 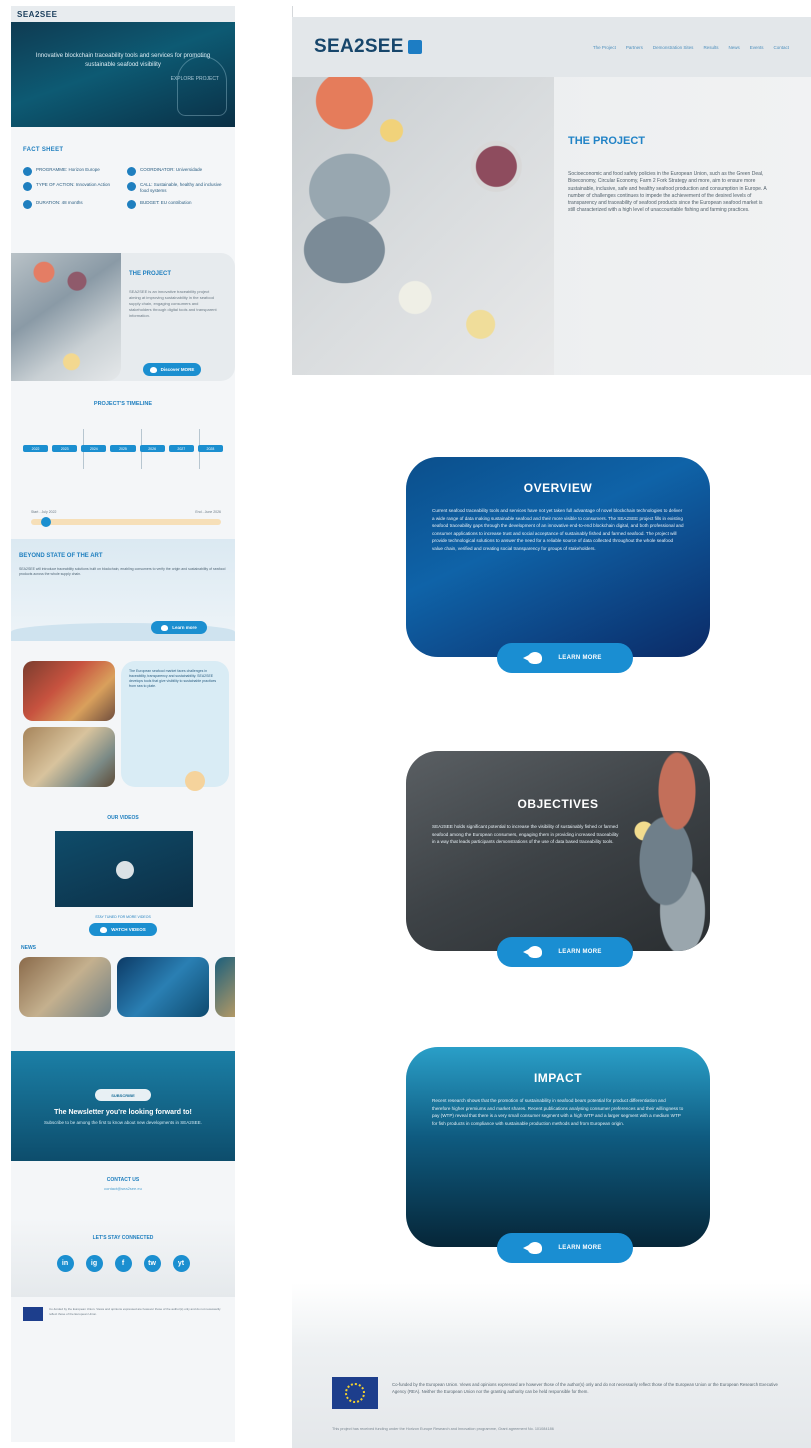 I want to click on seafood-image, so click(x=66, y=317).